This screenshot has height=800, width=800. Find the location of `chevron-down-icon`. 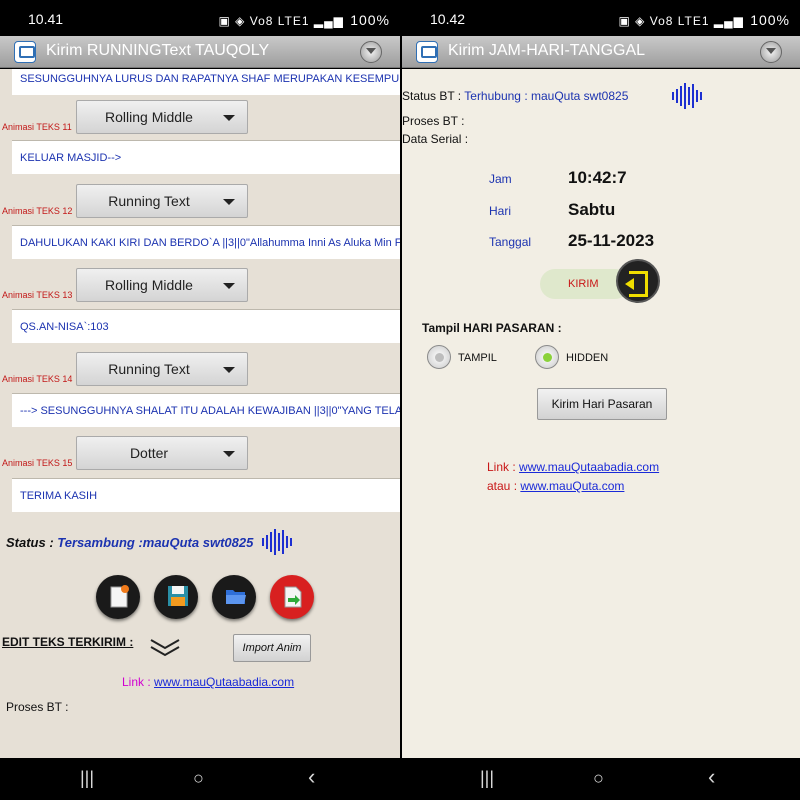

chevron-down-icon is located at coordinates (165, 647).